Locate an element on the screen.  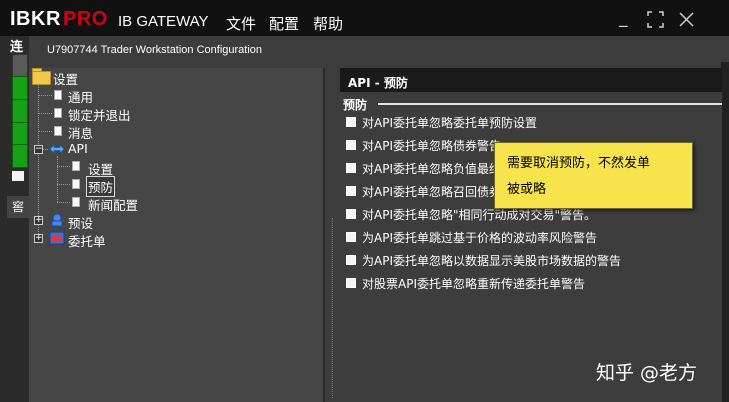
option-label: 对API委托单忽略债券警告 is located at coordinates (431, 146).